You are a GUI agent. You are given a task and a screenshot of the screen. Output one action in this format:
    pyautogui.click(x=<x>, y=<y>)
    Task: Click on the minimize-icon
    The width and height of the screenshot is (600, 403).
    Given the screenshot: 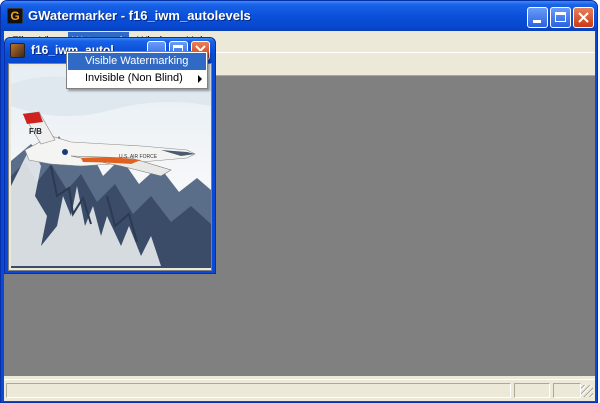 What is the action you would take?
    pyautogui.click(x=537, y=21)
    